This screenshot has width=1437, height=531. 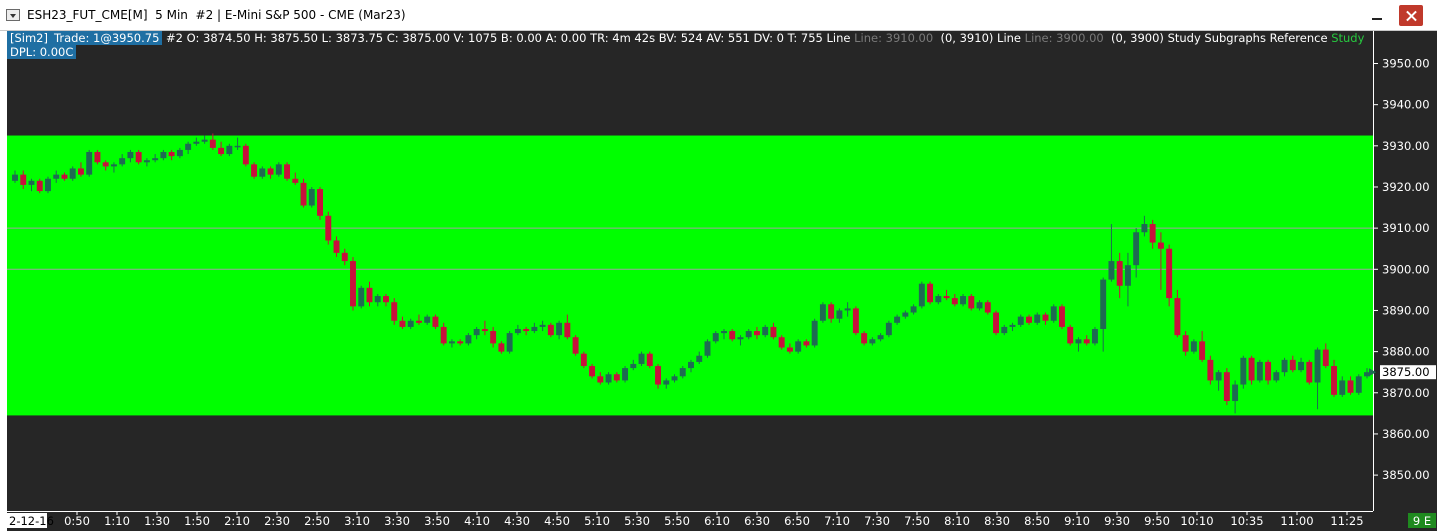 I want to click on time-tick-label: 3:50, so click(x=437, y=521).